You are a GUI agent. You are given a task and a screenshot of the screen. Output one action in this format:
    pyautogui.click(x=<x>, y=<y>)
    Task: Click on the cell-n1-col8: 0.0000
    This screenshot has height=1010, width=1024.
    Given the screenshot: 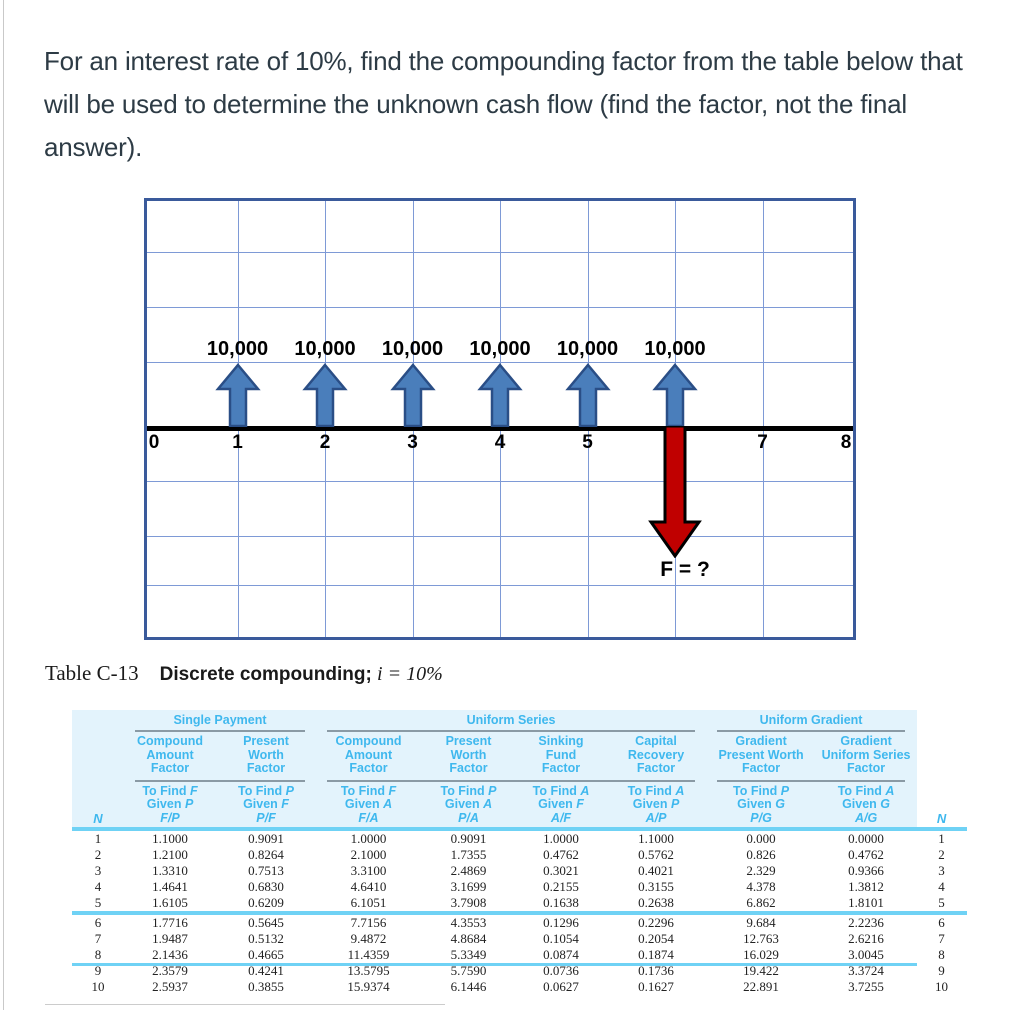 What is the action you would take?
    pyautogui.click(x=866, y=838)
    